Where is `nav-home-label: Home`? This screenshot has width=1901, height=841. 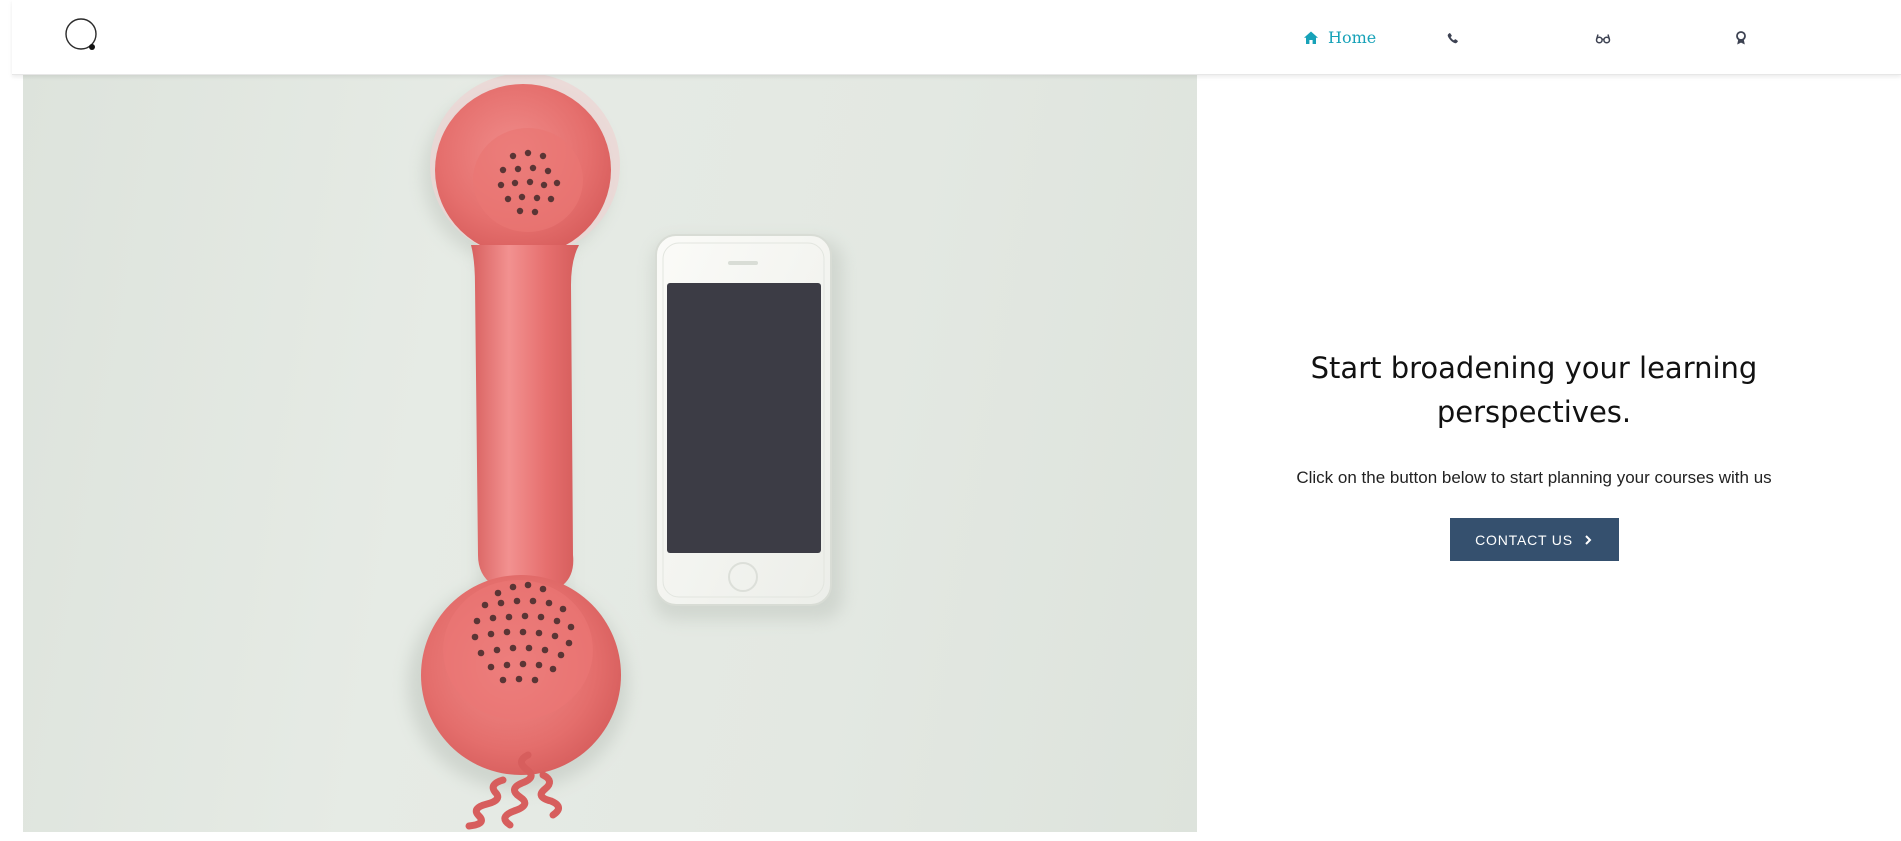
nav-home-label: Home is located at coordinates (1352, 37).